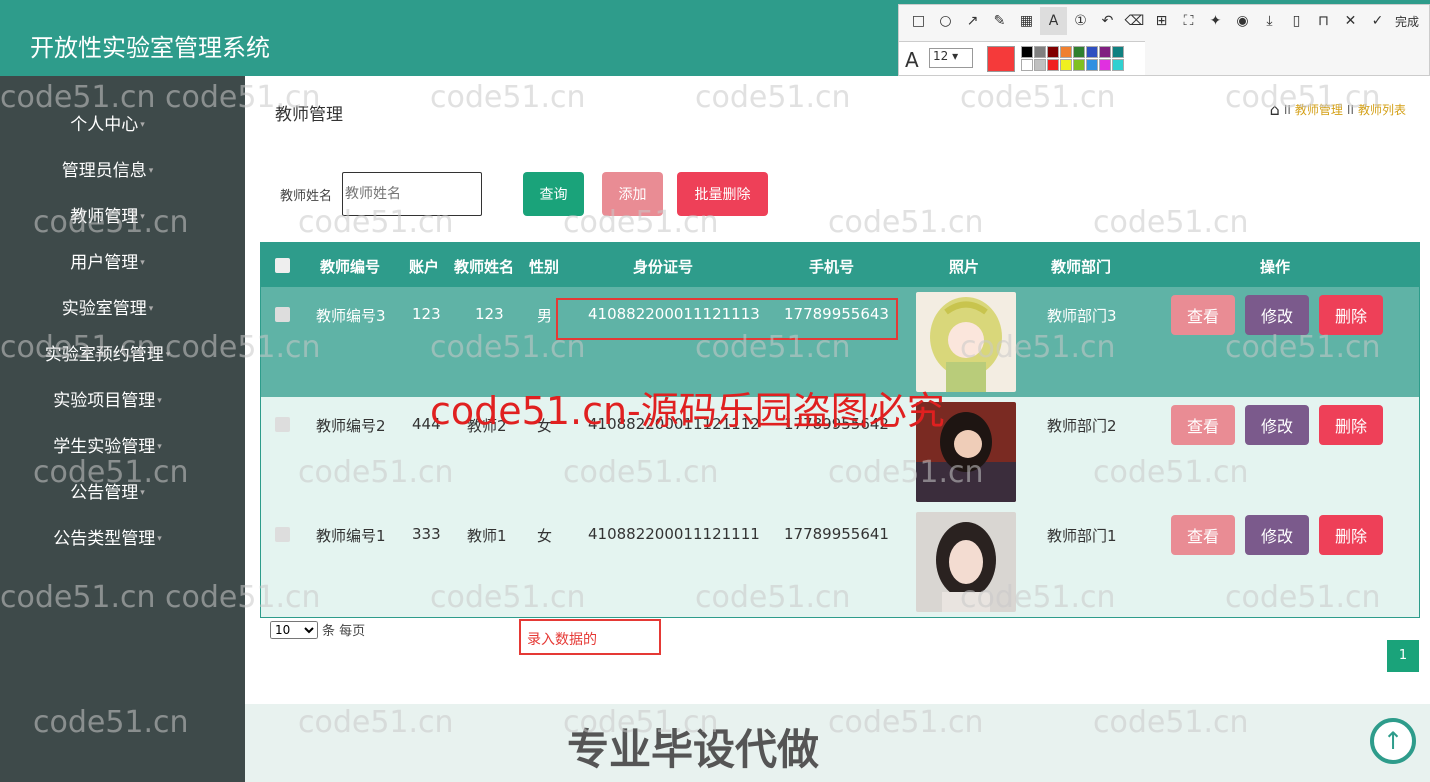 The image size is (1430, 782). Describe the element at coordinates (1319, 109) in the screenshot. I see `breadcrumb-item: 教师管理` at that location.